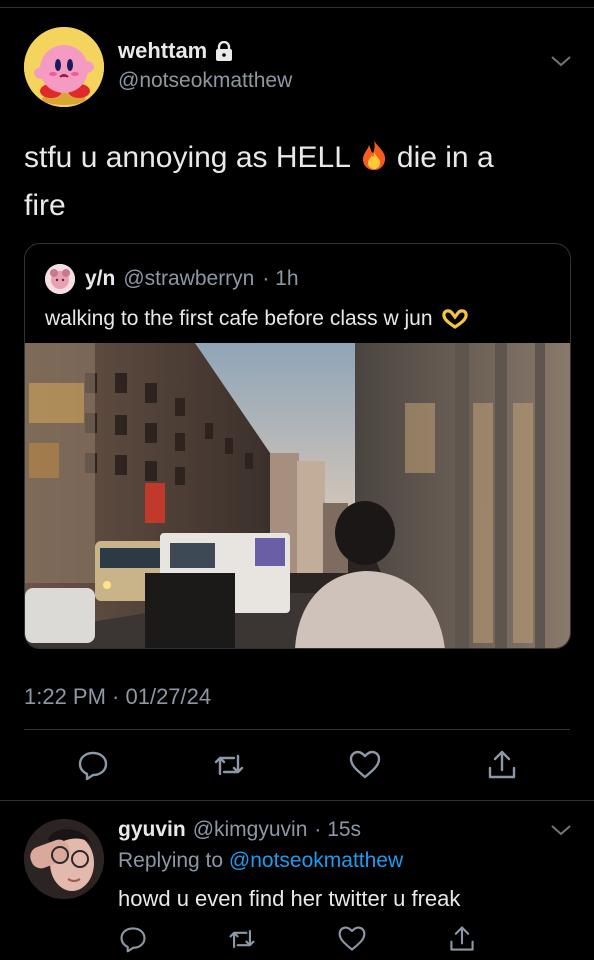  I want to click on avatar, so click(64, 67).